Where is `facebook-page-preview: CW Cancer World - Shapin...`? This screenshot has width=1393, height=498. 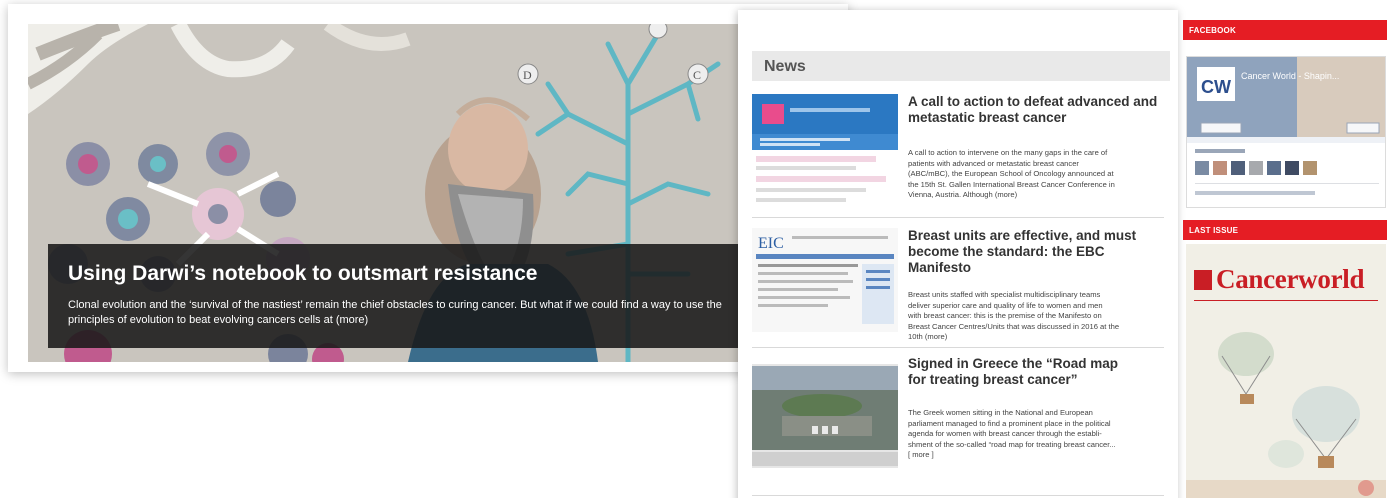 facebook-page-preview: CW Cancer World - Shapin... is located at coordinates (1286, 132).